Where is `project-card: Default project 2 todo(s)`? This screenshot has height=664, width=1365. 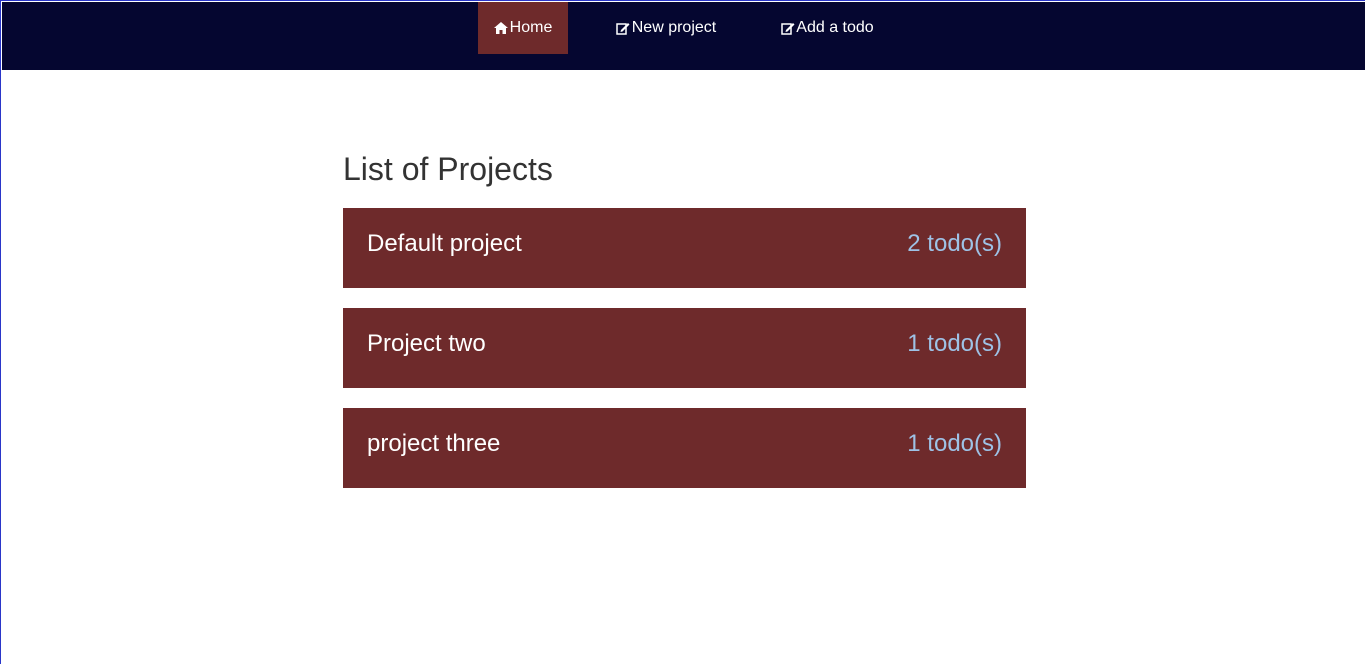
project-card: Default project 2 todo(s) is located at coordinates (684, 248).